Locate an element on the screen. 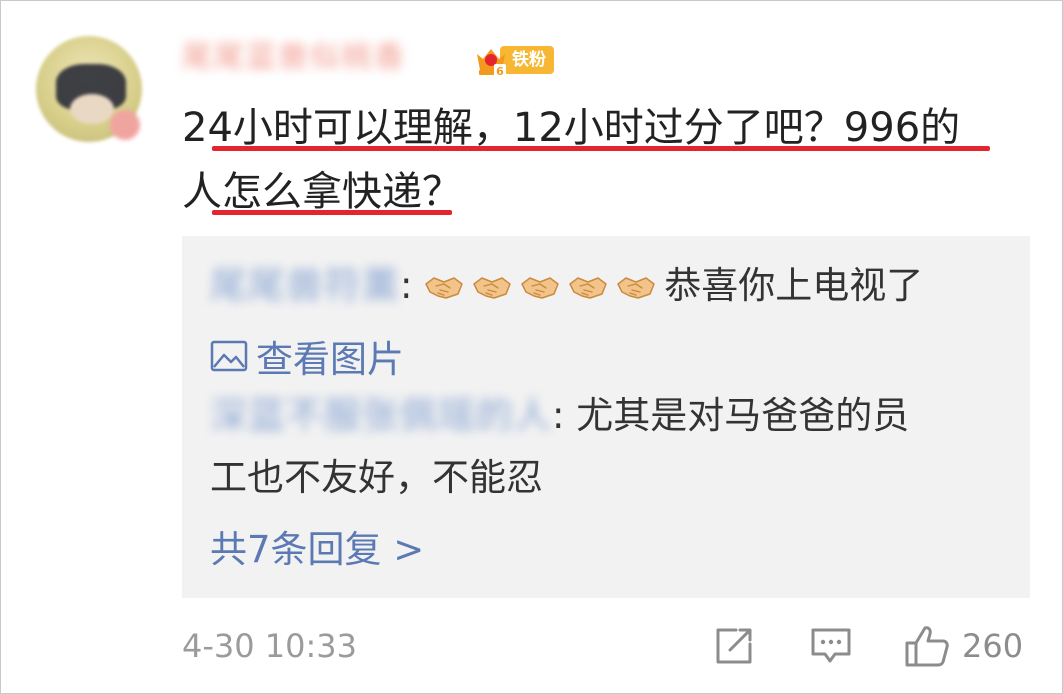 This screenshot has width=1063, height=694. reply-item-1: 尾尾兽符薰: 恭喜你上电视了 is located at coordinates (566, 286).